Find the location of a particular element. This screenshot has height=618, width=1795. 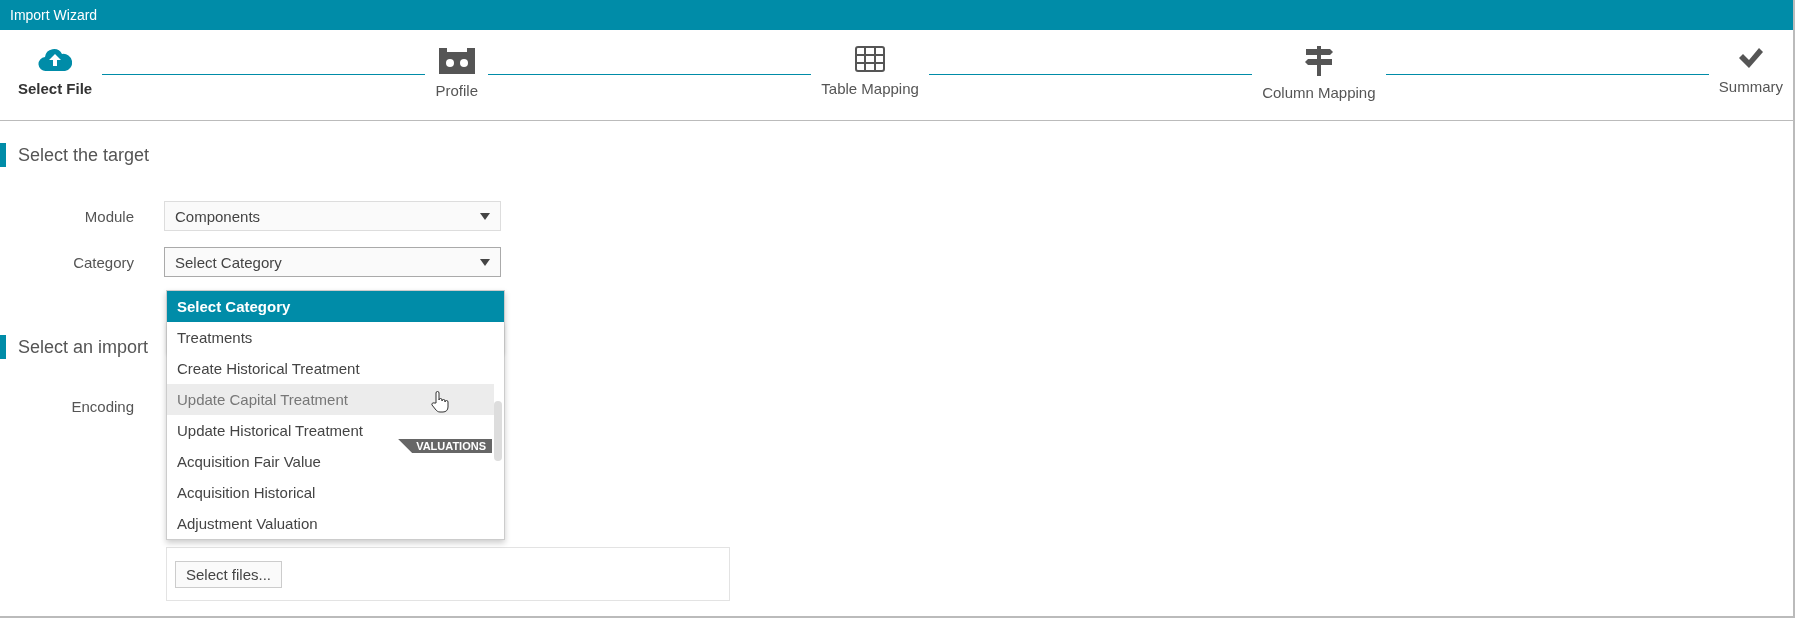

dropdown-option: Adjustment Valuation is located at coordinates (335, 523).